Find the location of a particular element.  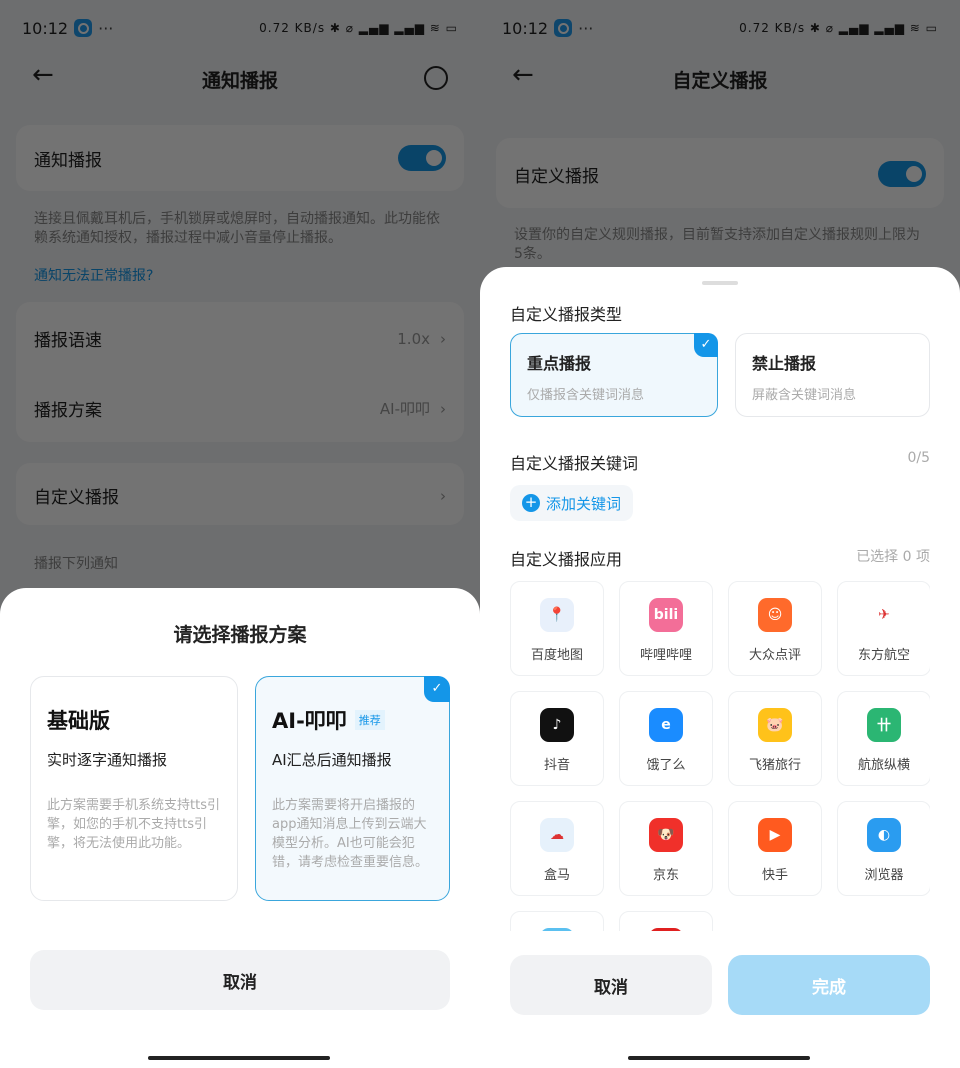

app-tile: e 饿了么 is located at coordinates (666, 738).